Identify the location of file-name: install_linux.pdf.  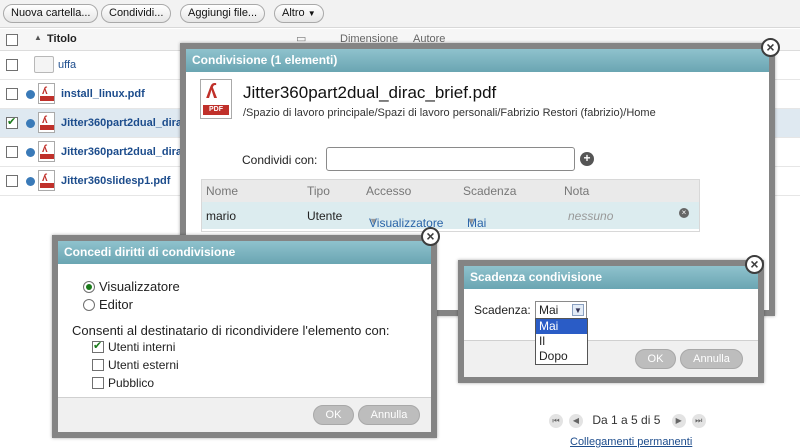
(103, 94).